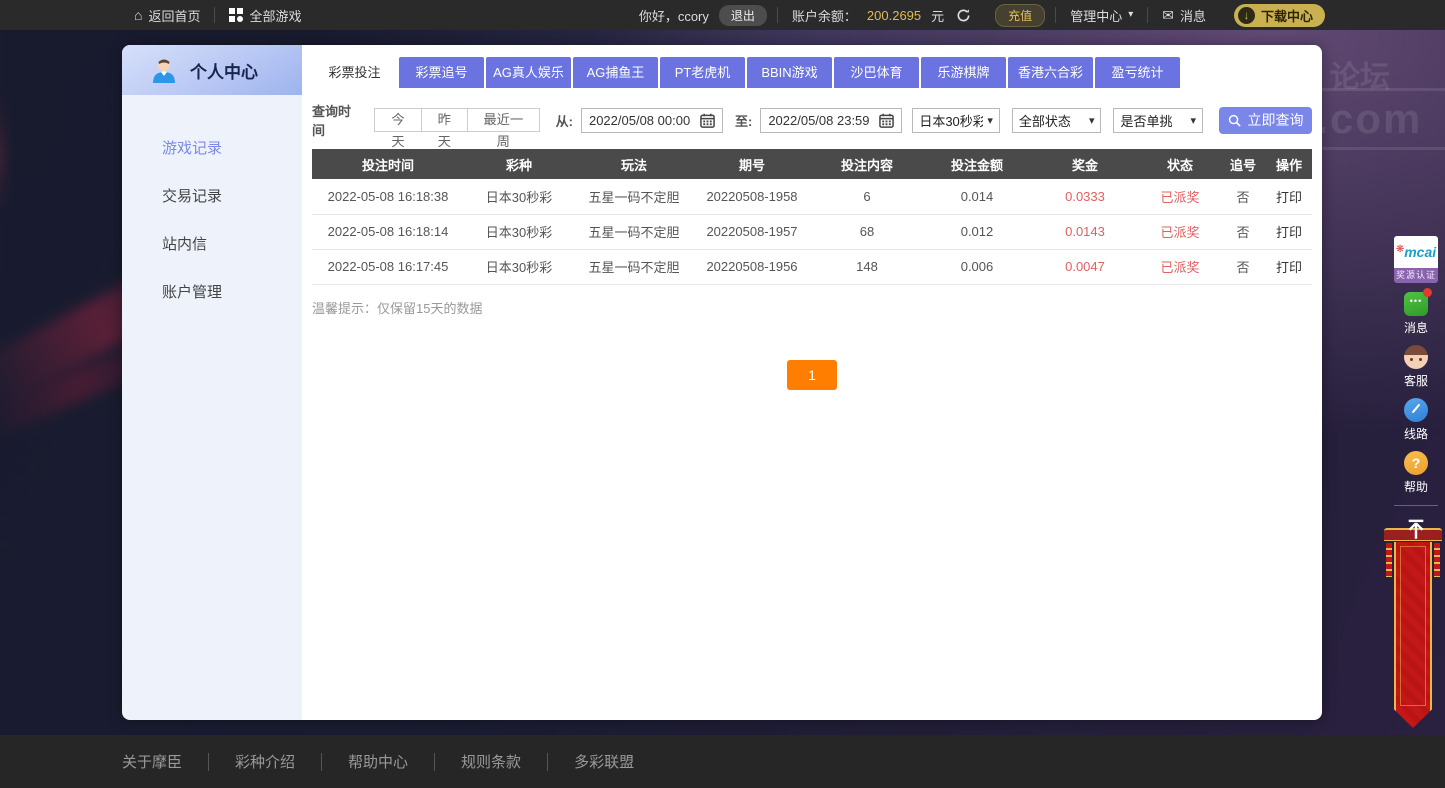 This screenshot has width=1445, height=788. I want to click on sidebar-title: 个人中心, so click(224, 72).